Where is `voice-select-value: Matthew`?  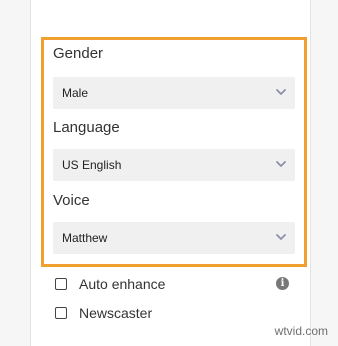
voice-select-value: Matthew is located at coordinates (85, 238).